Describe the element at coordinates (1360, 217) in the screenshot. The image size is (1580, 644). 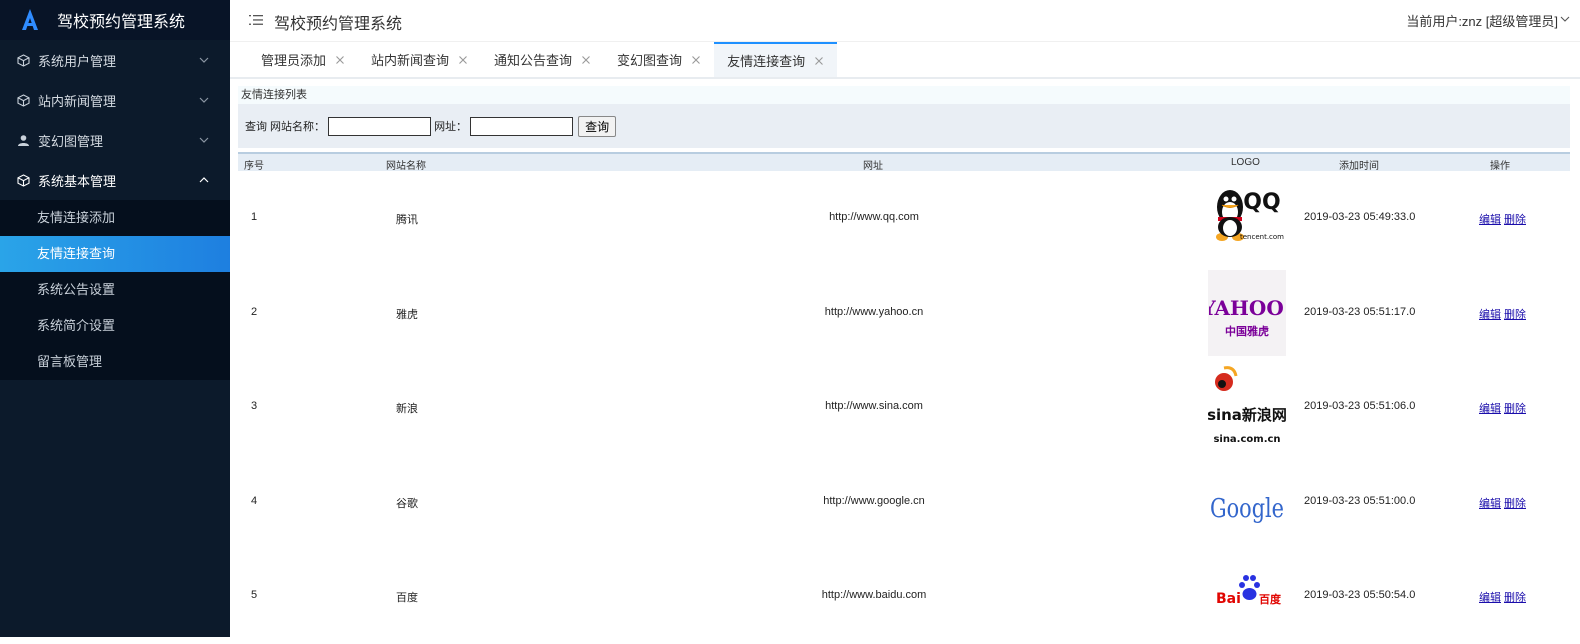
I see `cell-time: 2019-03-23 05:49:33.0` at that location.